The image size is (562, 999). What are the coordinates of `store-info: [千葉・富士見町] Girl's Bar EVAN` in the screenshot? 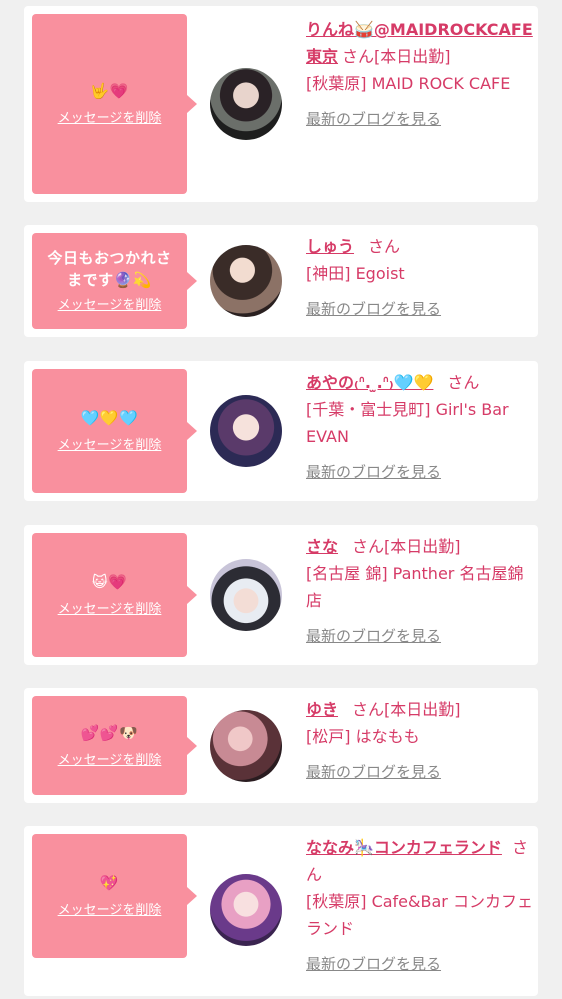 It's located at (407, 423).